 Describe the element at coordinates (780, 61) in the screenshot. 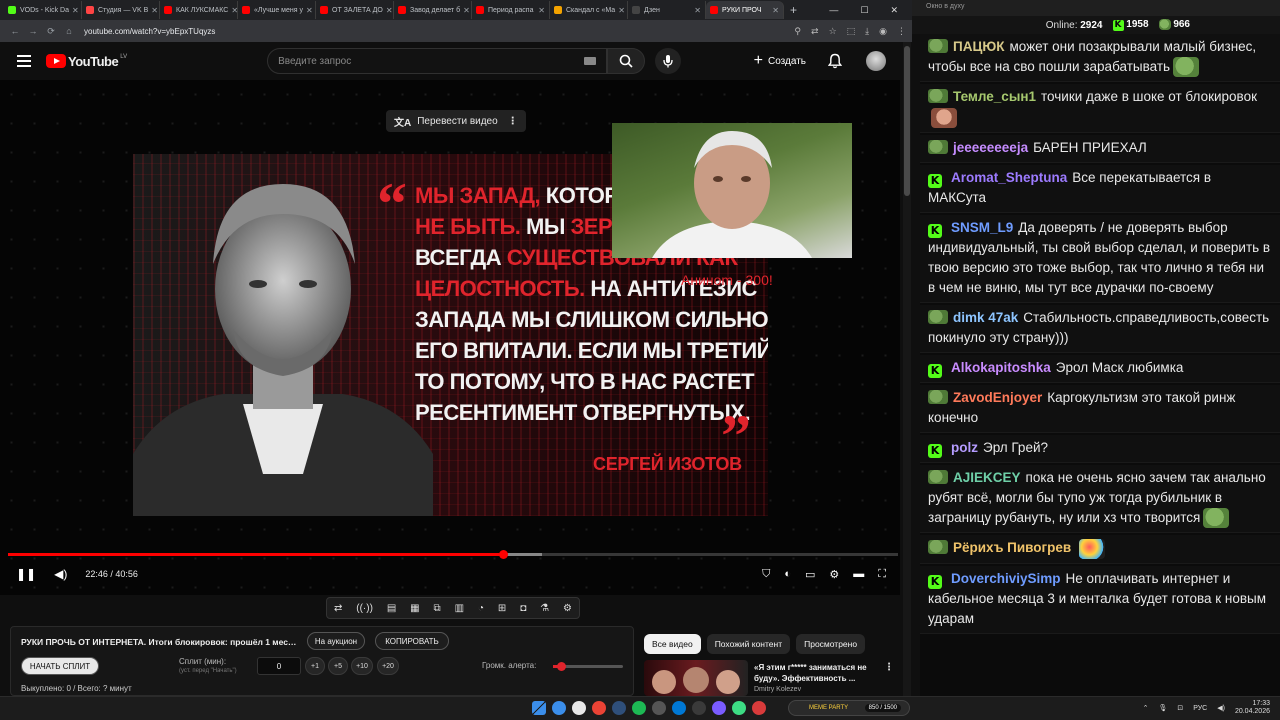

I see `create-button: + Создать` at that location.